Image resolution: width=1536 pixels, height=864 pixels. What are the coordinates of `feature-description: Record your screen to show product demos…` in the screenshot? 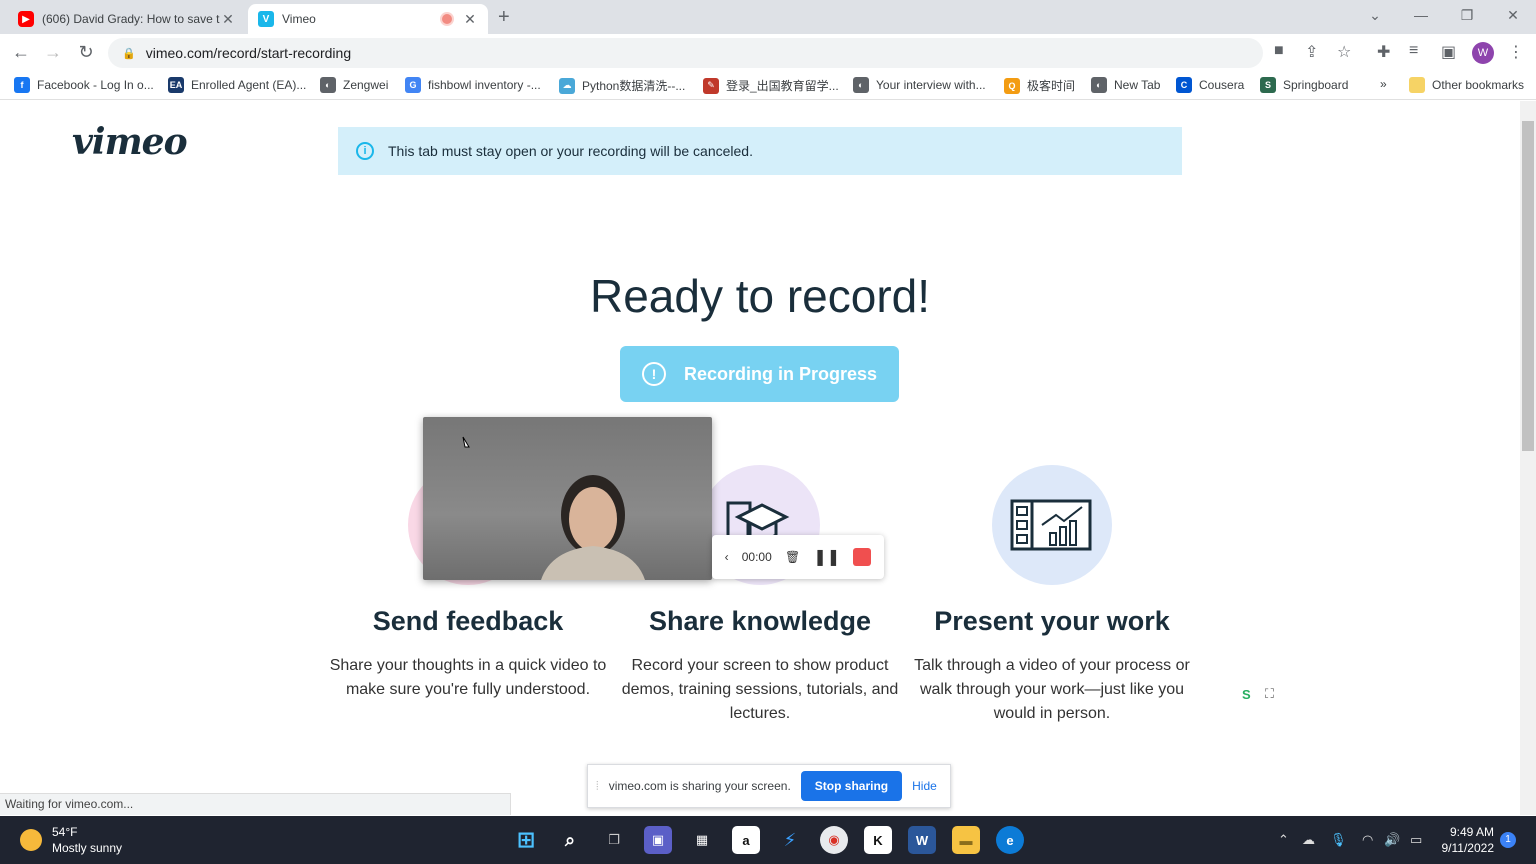 It's located at (760, 689).